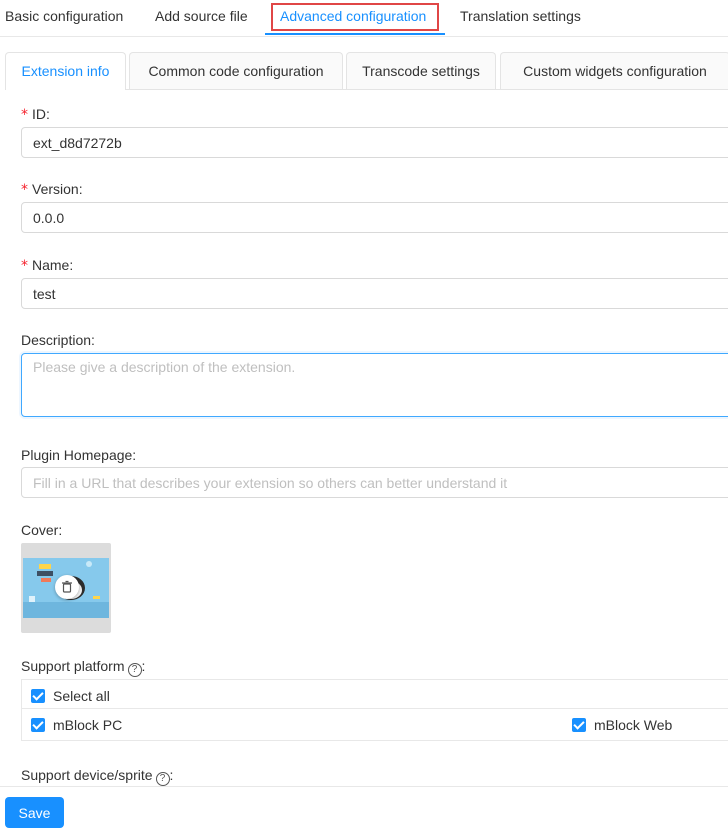 The height and width of the screenshot is (829, 728). What do you see at coordinates (355, 34) in the screenshot?
I see `active-tab-indicator` at bounding box center [355, 34].